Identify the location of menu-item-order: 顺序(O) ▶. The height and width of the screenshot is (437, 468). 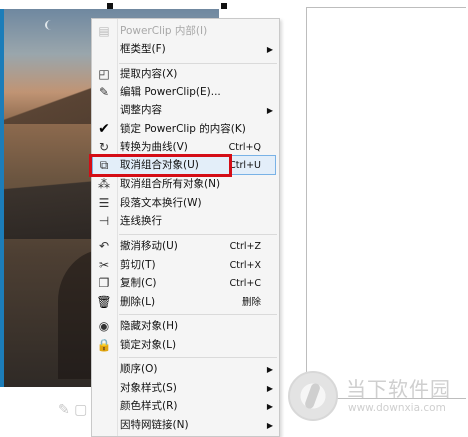
(185, 369).